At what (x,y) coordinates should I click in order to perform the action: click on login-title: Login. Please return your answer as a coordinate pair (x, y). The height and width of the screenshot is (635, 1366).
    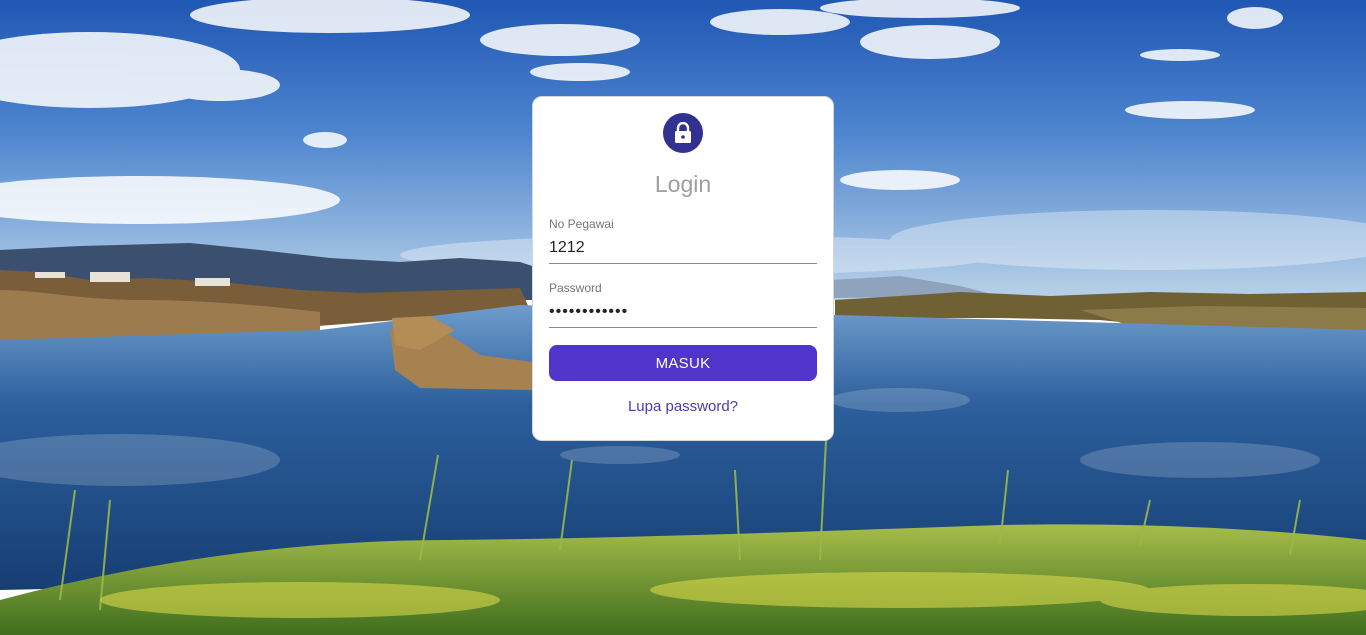
    Looking at the image, I should click on (683, 184).